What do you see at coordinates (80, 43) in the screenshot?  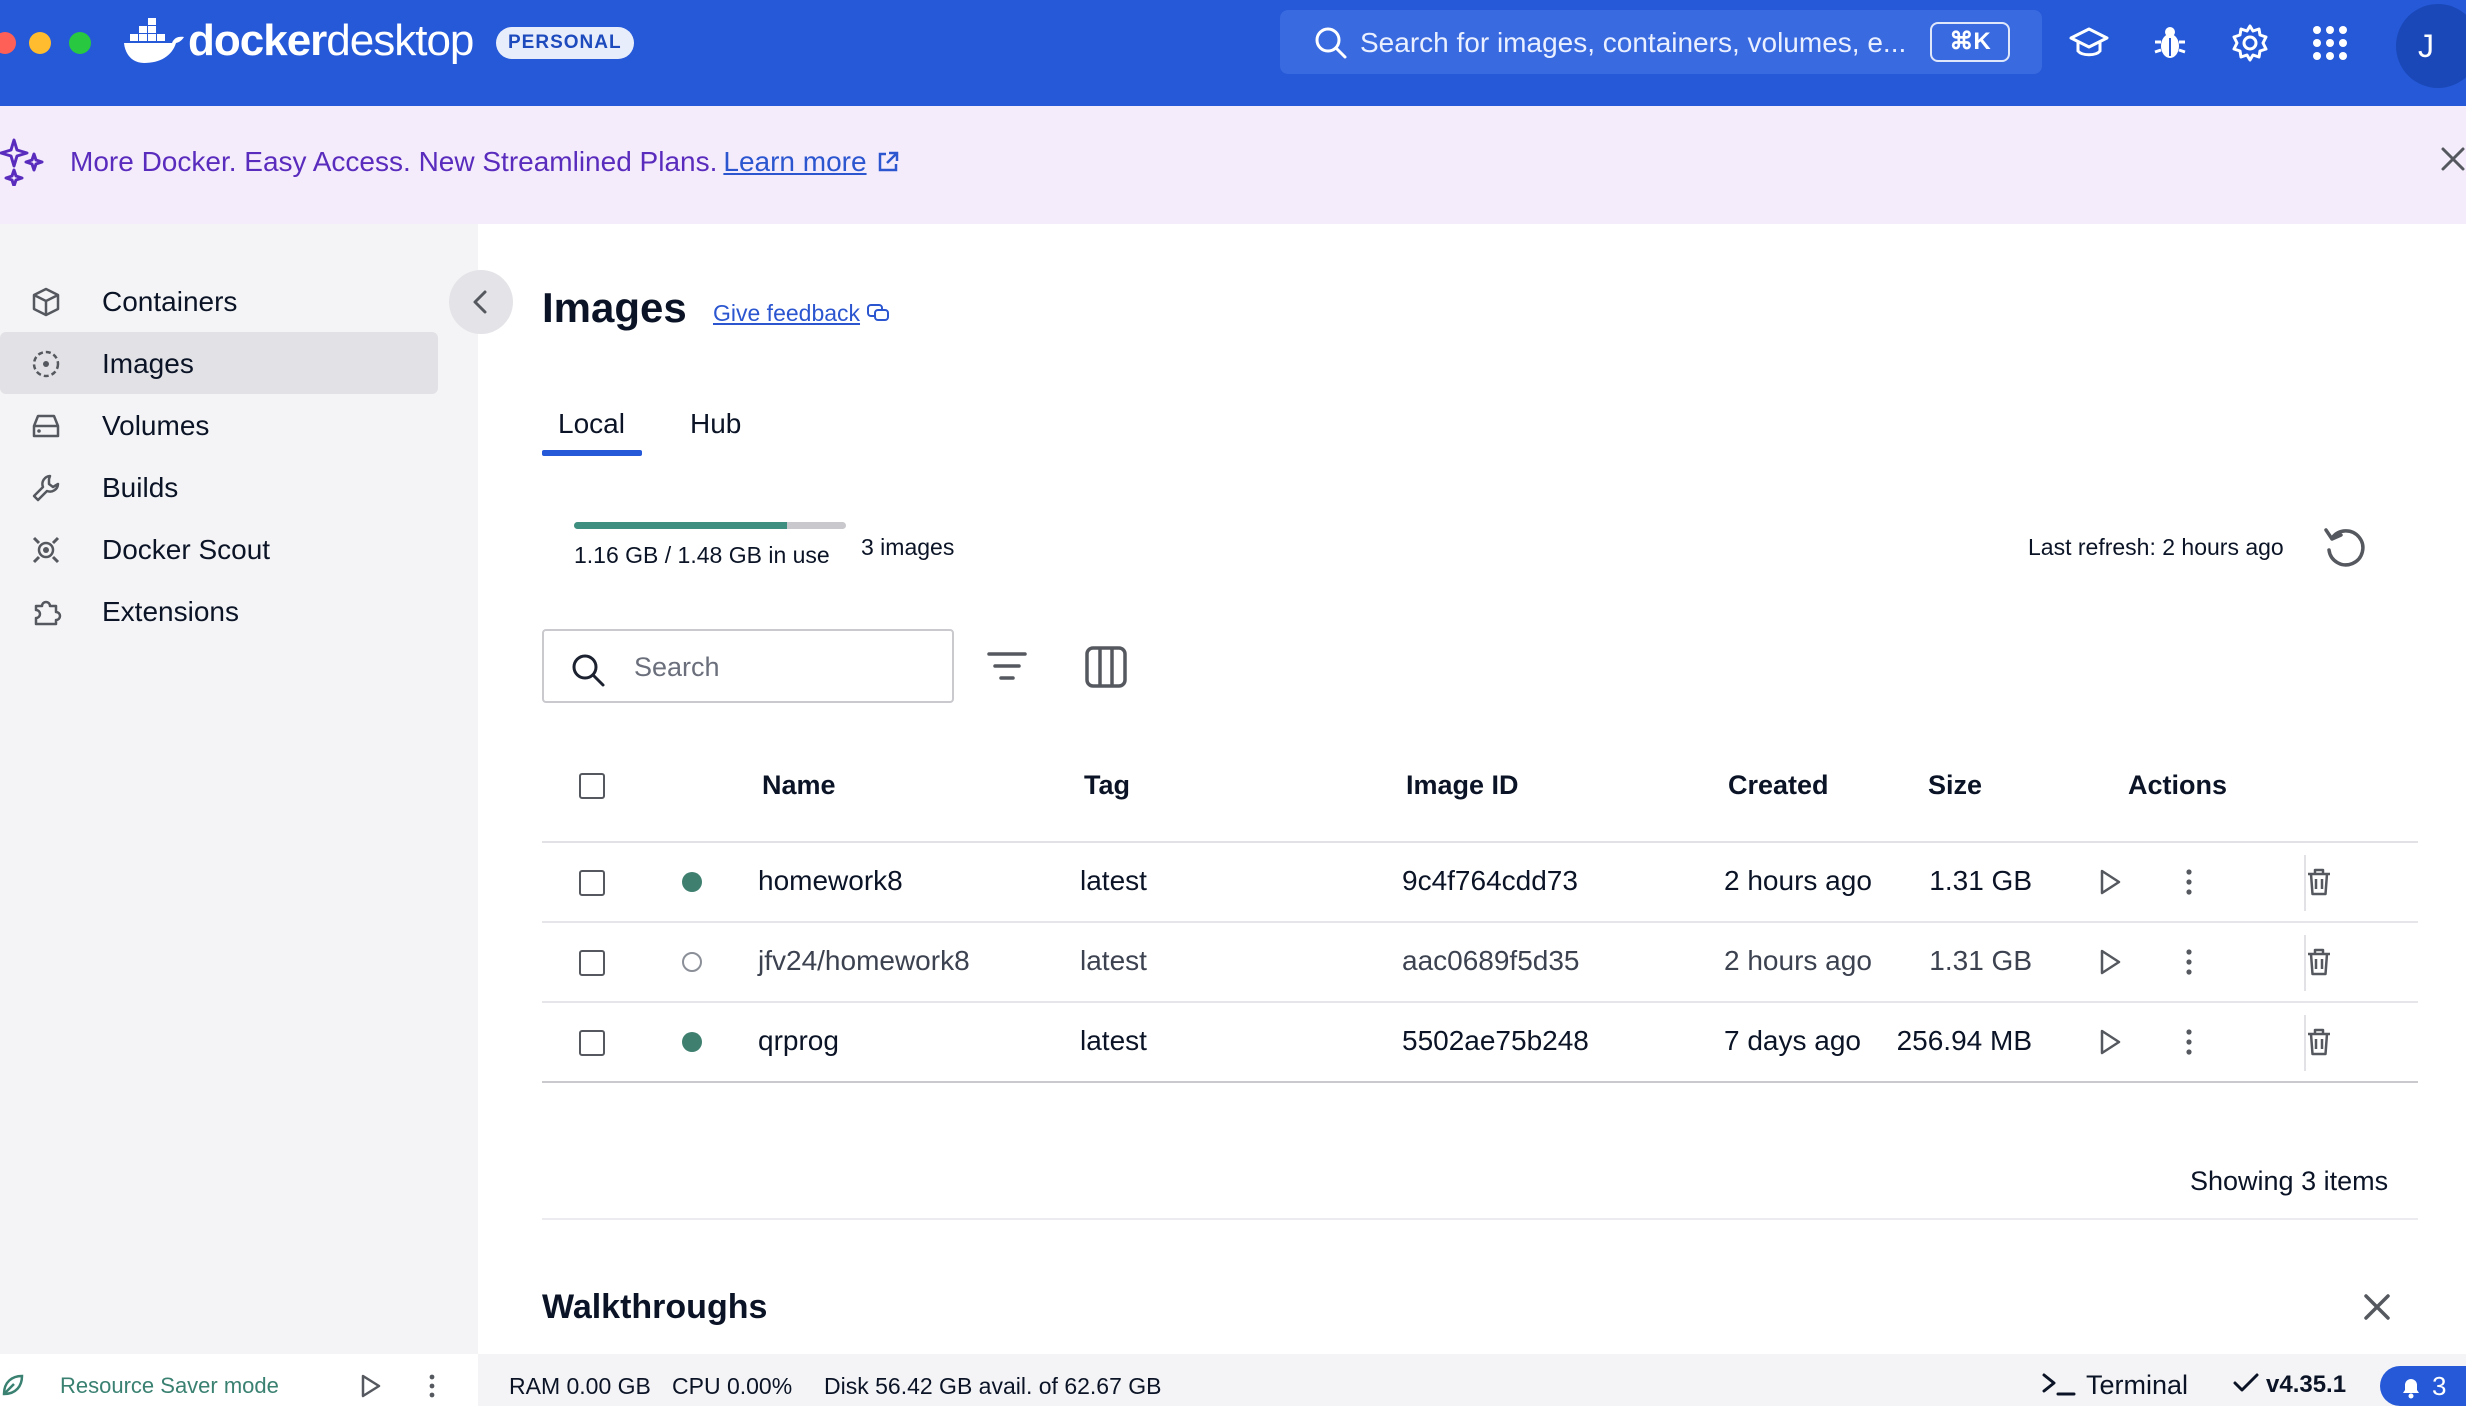 I see `window-zoom-button` at bounding box center [80, 43].